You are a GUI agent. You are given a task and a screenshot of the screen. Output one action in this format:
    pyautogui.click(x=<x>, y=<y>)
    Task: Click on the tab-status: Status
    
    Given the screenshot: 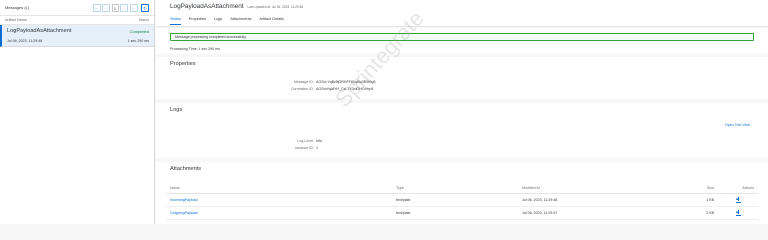 What is the action you would take?
    pyautogui.click(x=175, y=21)
    